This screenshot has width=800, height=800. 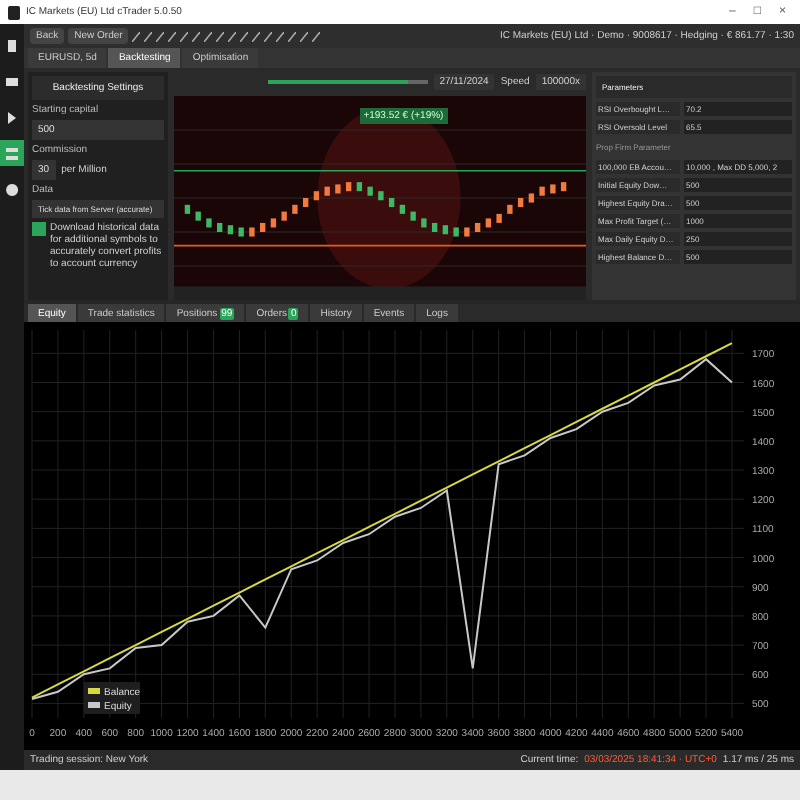 What do you see at coordinates (12, 153) in the screenshot?
I see `list-icon` at bounding box center [12, 153].